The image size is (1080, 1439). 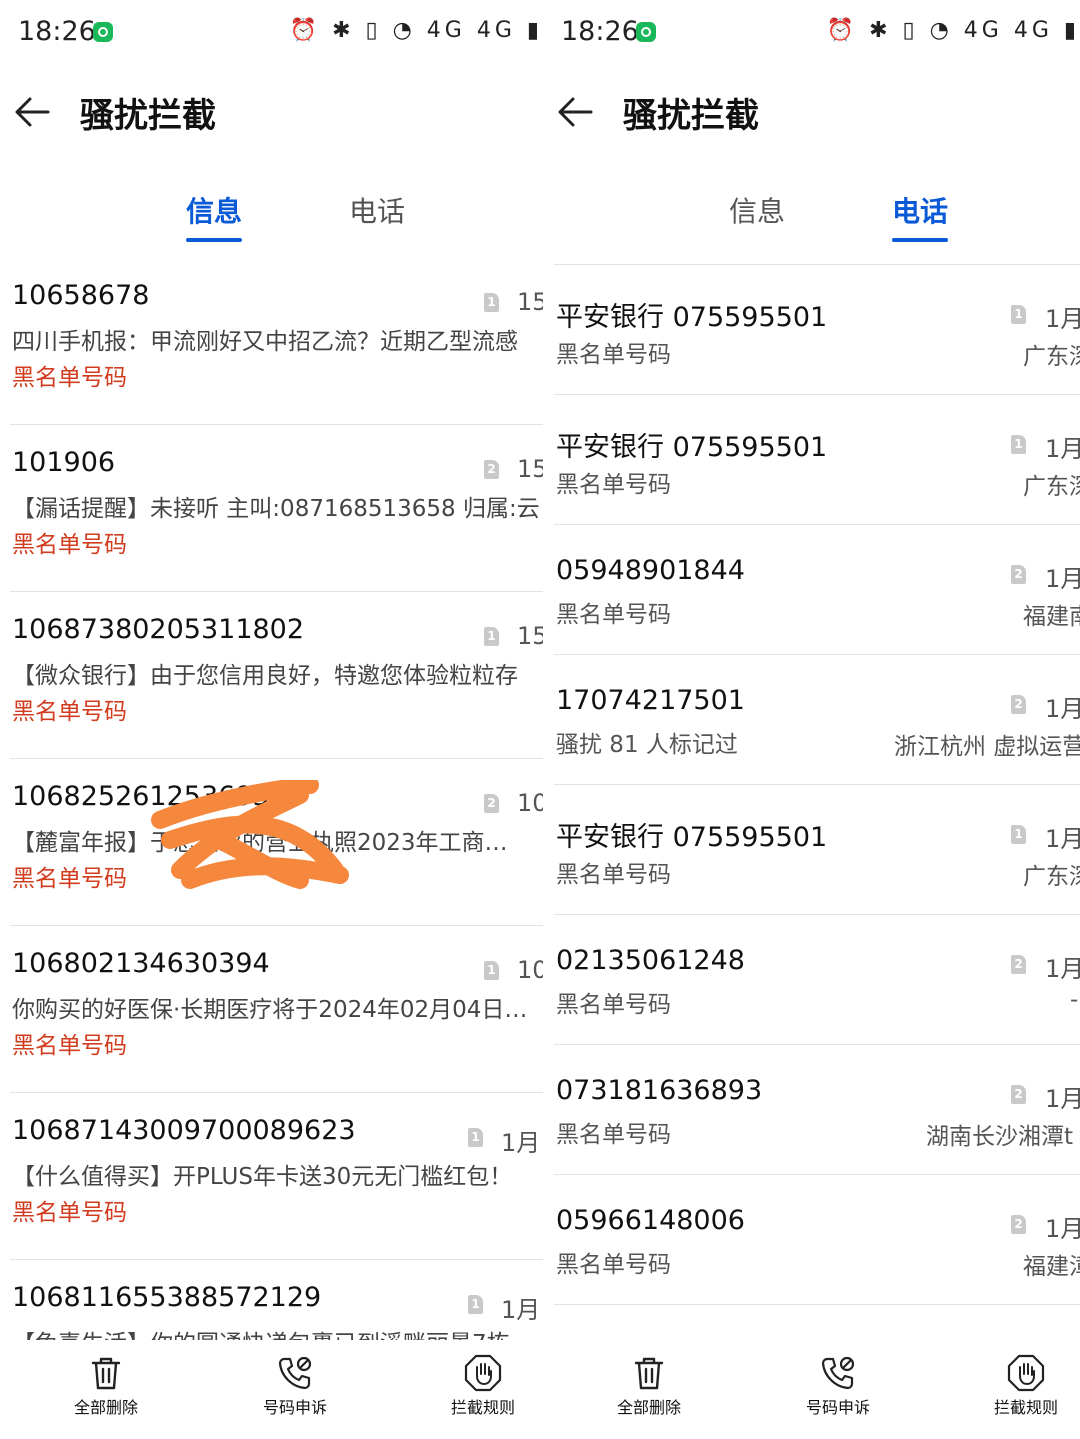 What do you see at coordinates (265, 676) in the screenshot?
I see `message-preview: 【微众银行】由于您信用良好，特邀您体验粒粒存` at bounding box center [265, 676].